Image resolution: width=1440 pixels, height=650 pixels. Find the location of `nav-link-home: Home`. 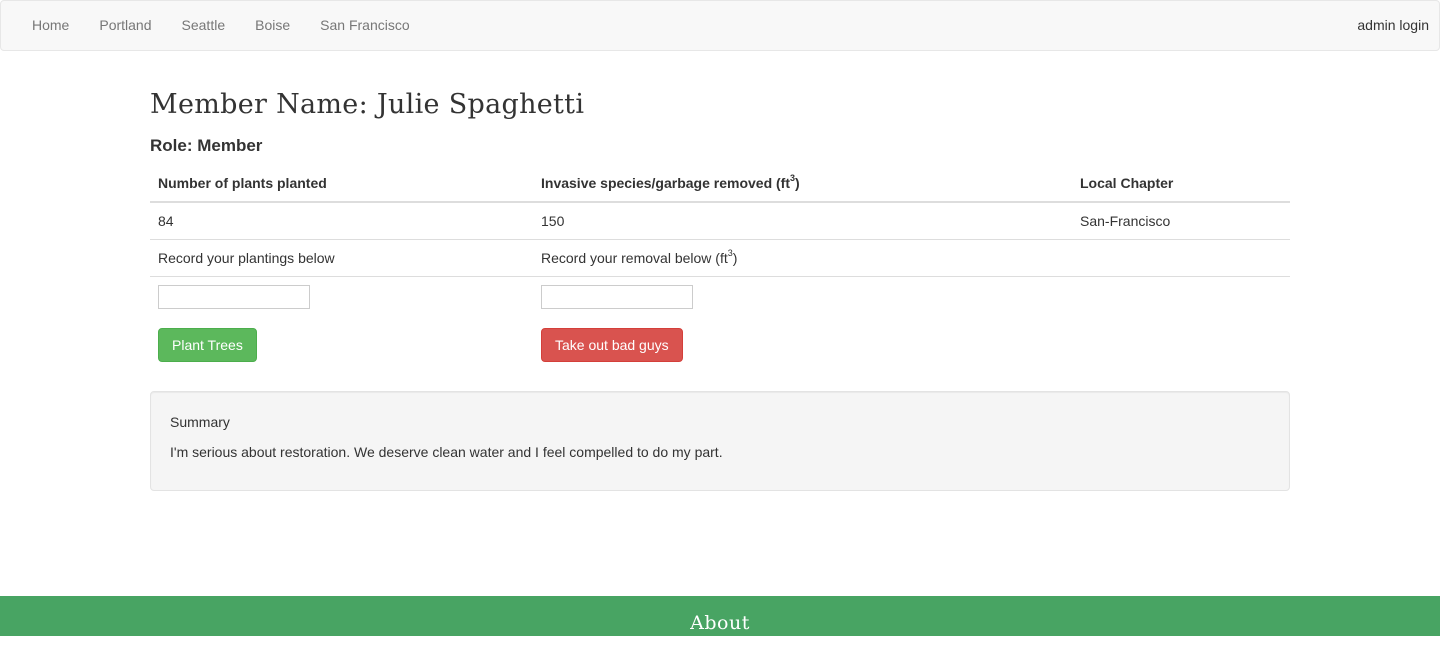

nav-link-home: Home is located at coordinates (50, 25).